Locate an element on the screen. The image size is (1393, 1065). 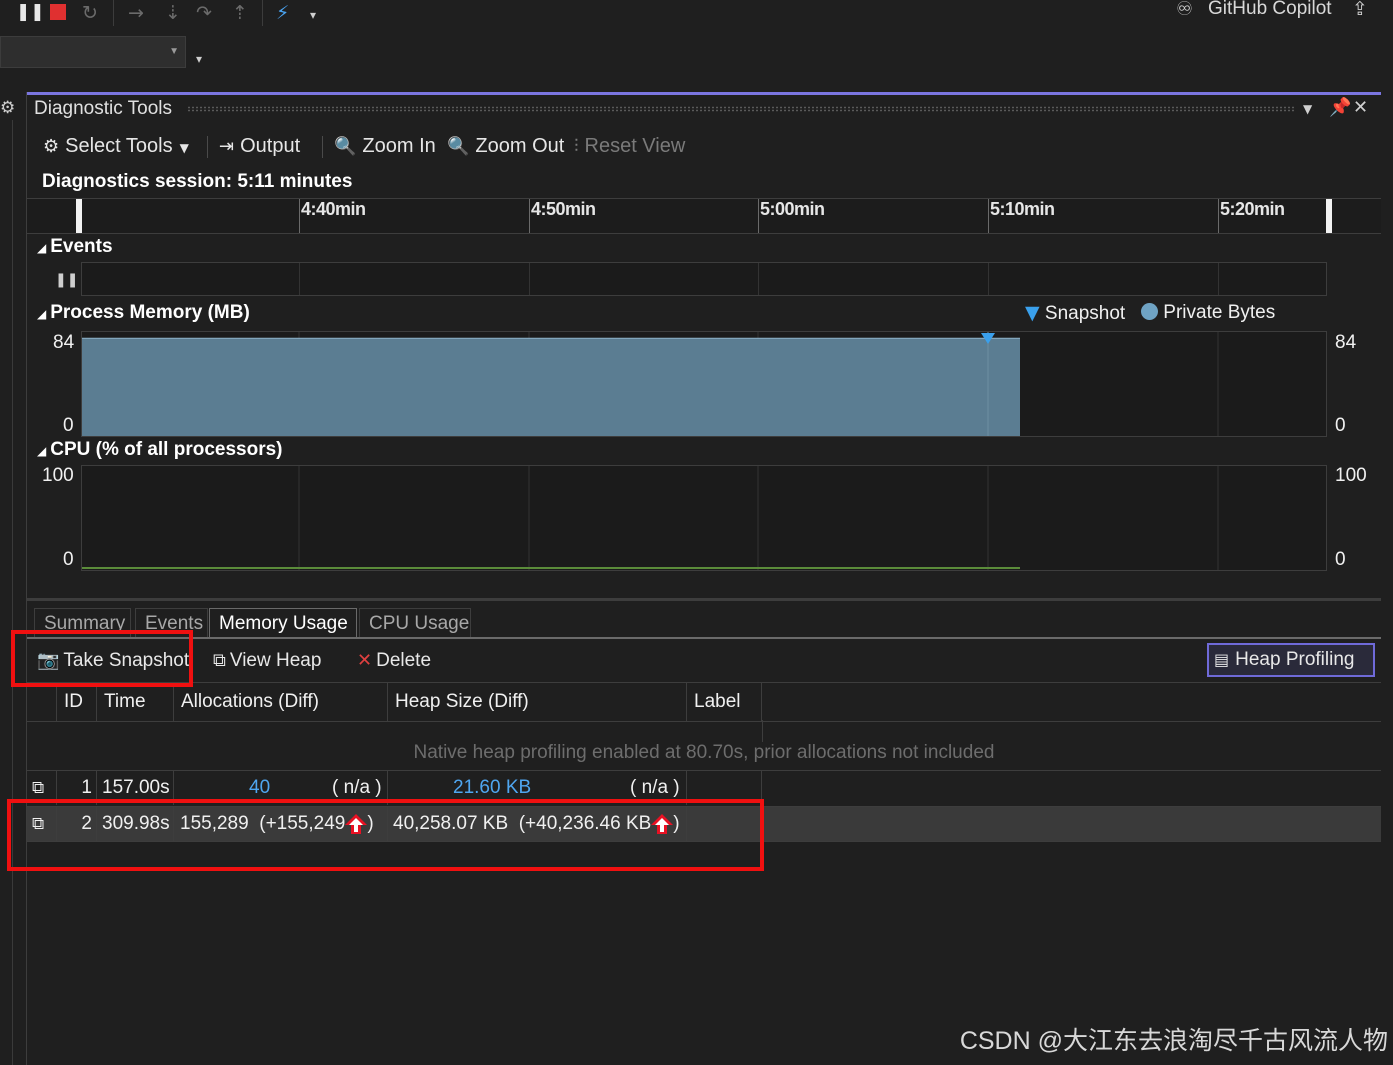
tick-label: 5:20min is located at coordinates (1252, 209).